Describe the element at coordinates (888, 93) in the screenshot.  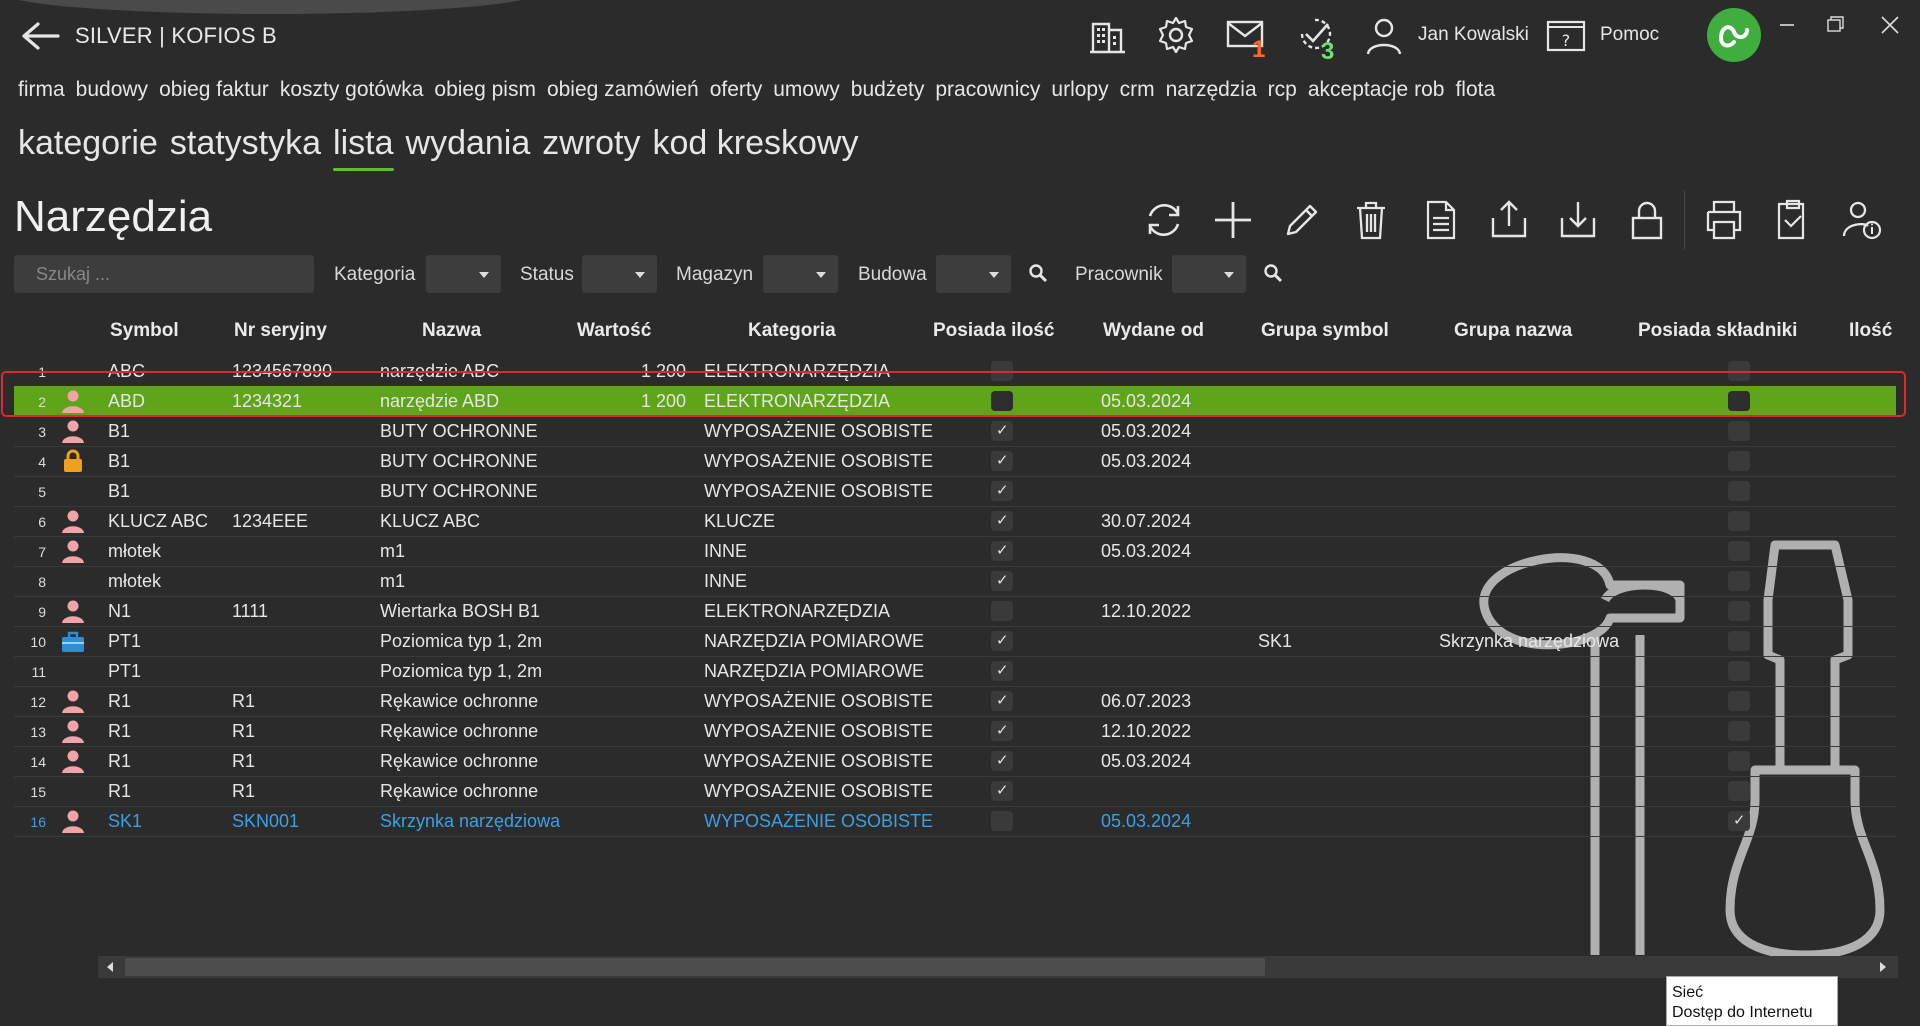
I see `module-nav-item: budżety` at that location.